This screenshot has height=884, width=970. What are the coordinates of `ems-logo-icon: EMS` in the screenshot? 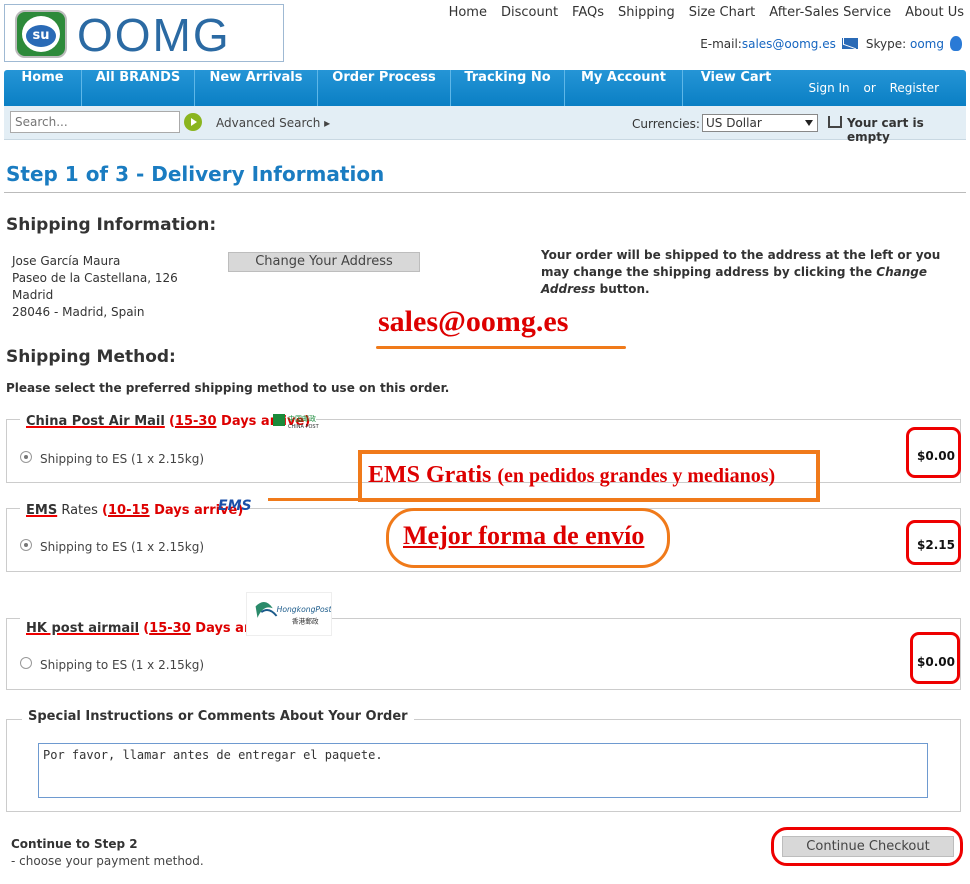 It's located at (235, 506).